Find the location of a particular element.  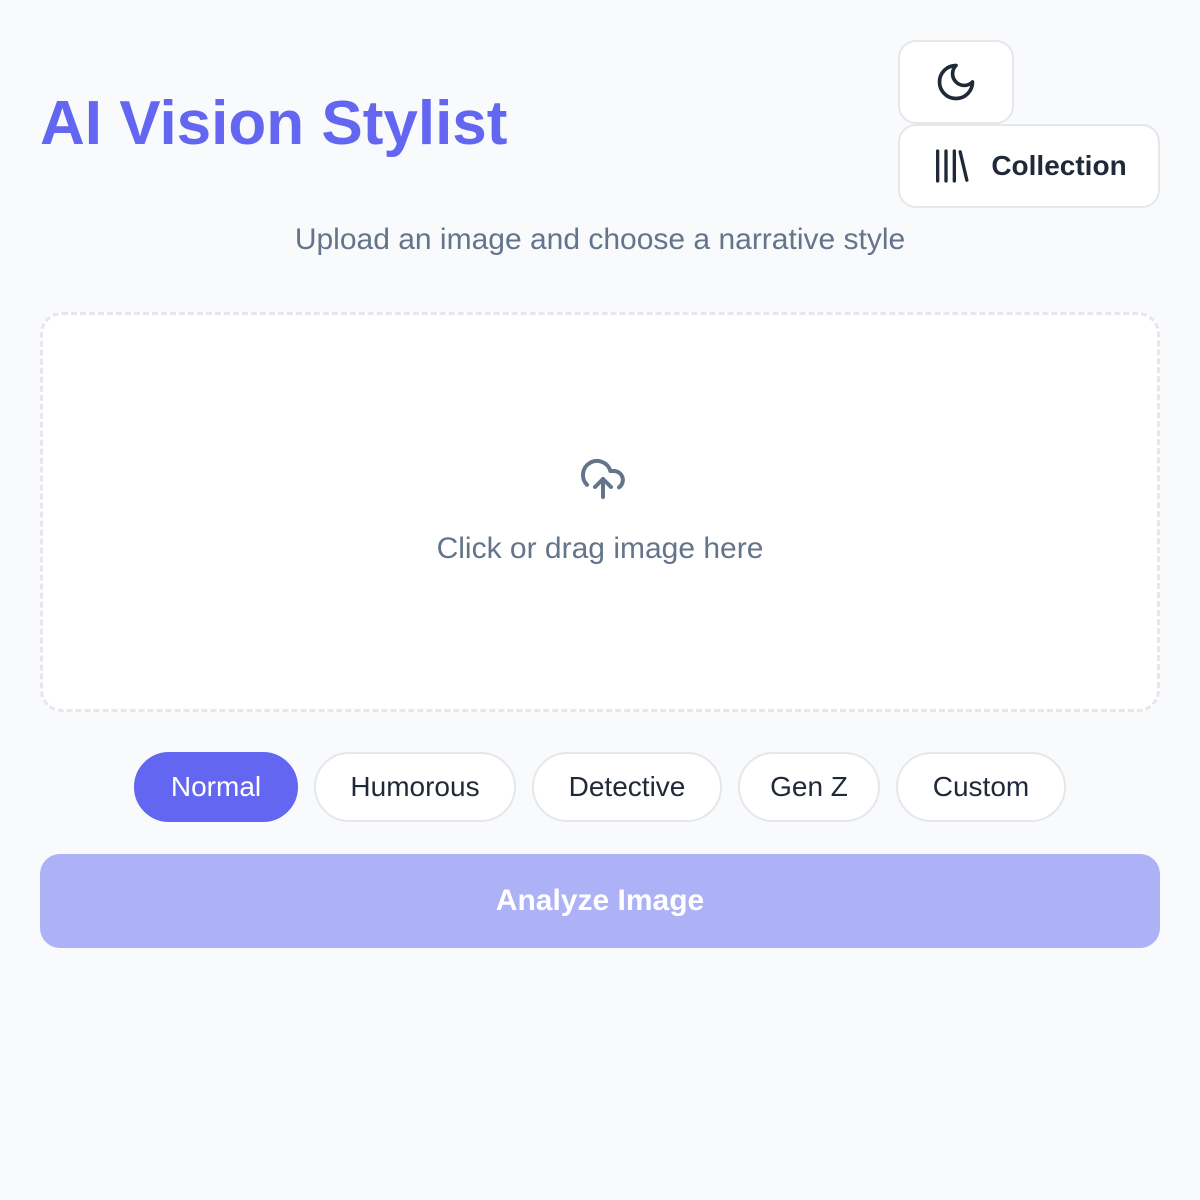

moon-icon is located at coordinates (956, 82).